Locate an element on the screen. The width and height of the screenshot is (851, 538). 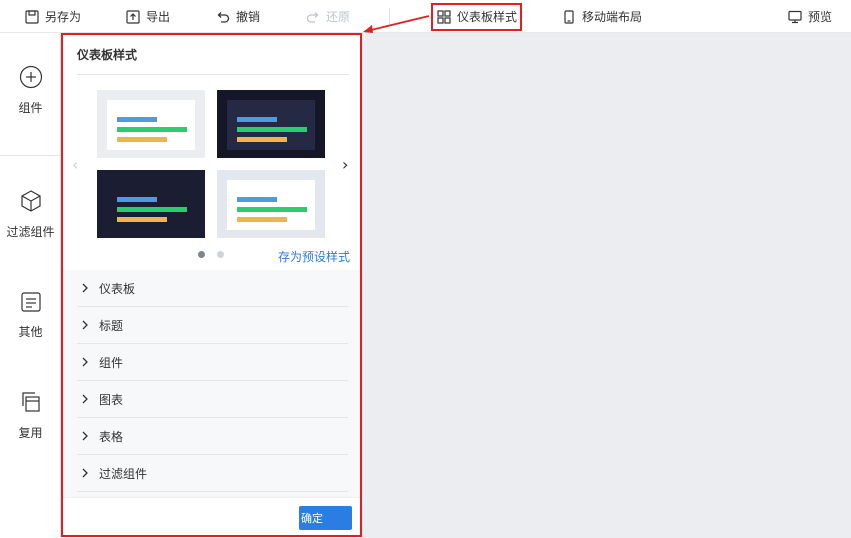
save-as-button: 另存为 is located at coordinates (53, 16).